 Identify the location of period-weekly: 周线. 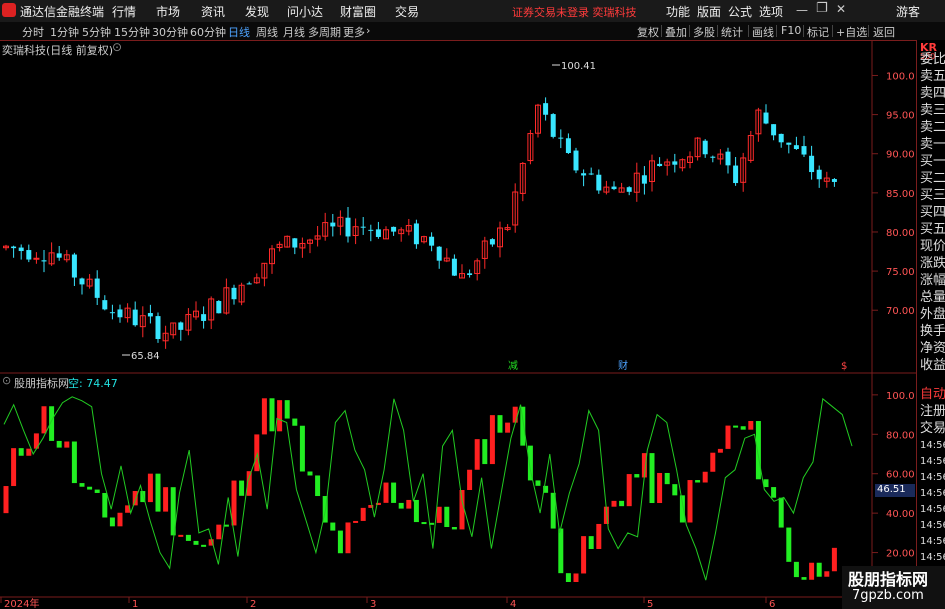
(267, 32).